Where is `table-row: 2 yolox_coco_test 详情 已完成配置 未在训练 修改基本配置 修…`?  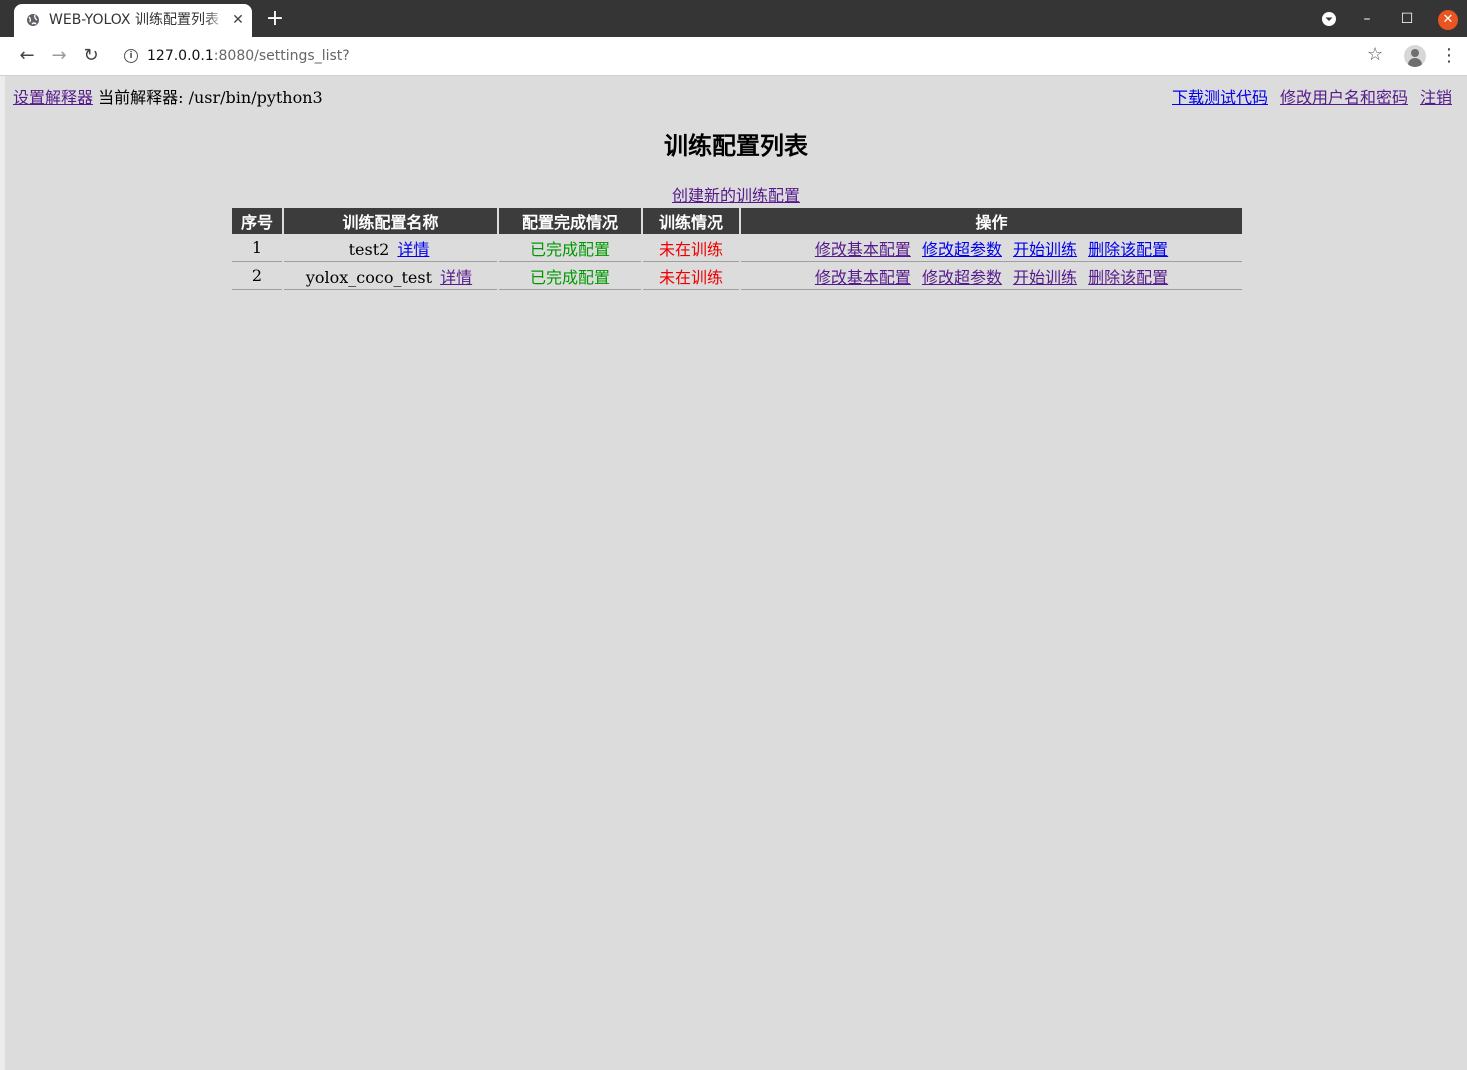 table-row: 2 yolox_coco_test 详情 已完成配置 未在训练 修改基本配置 修… is located at coordinates (737, 276).